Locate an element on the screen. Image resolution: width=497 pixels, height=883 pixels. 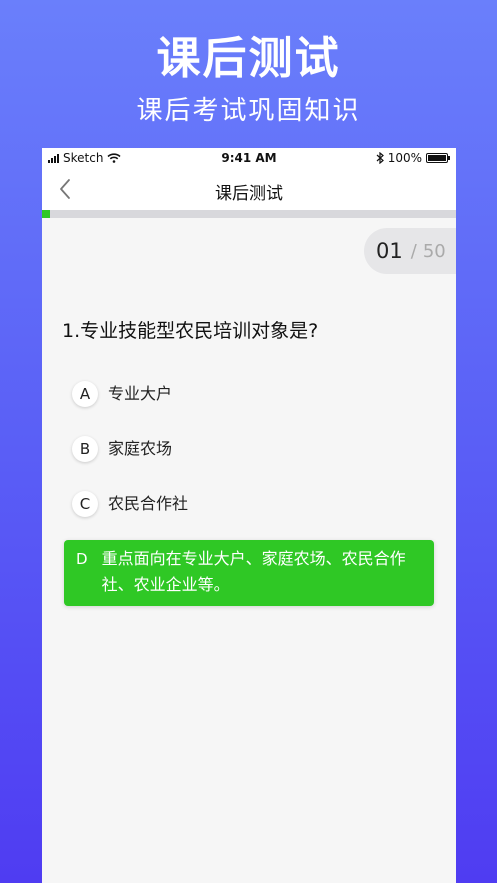
nav-bar: 课后测试 is located at coordinates (249, 189).